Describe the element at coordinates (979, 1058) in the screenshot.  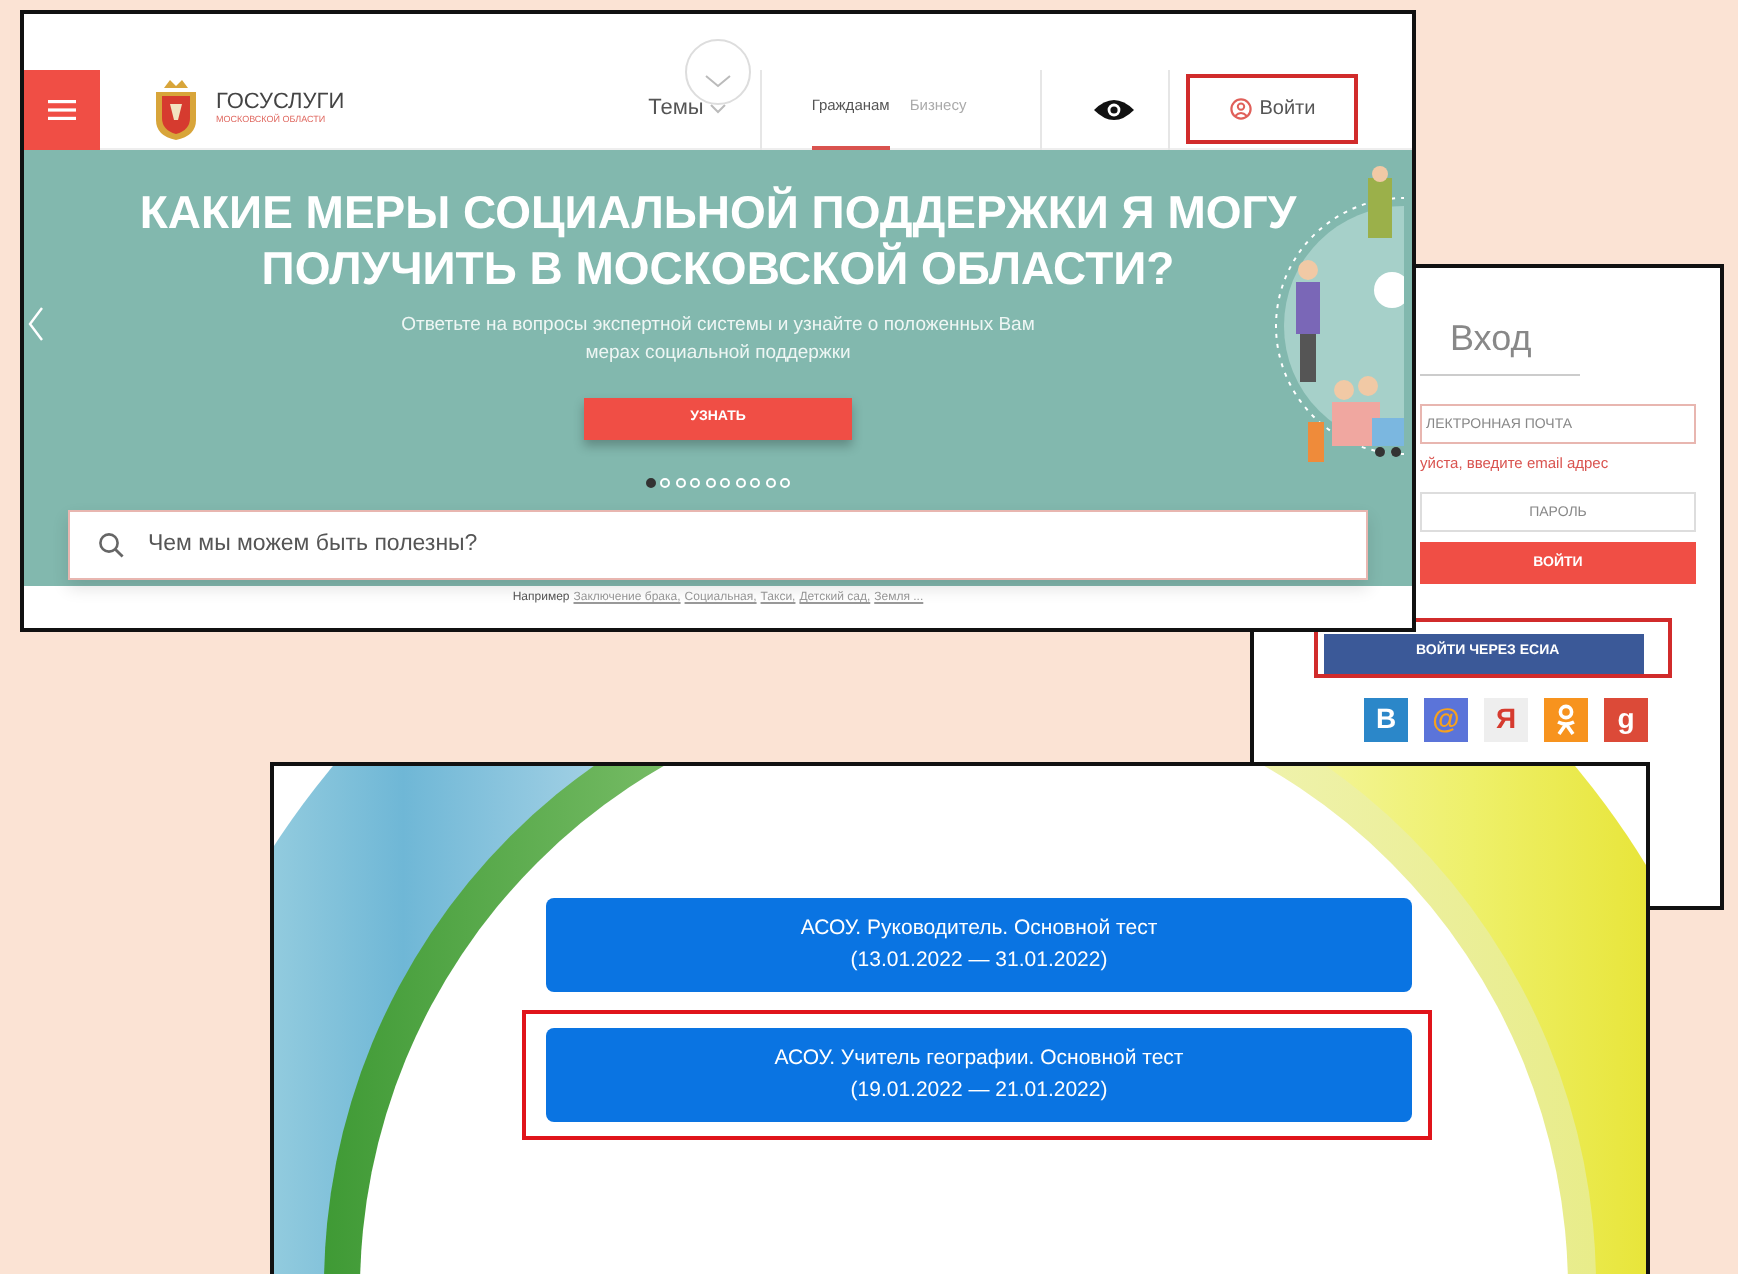
I see `test-title: АСОУ. Учитель географии. Основной тест` at that location.